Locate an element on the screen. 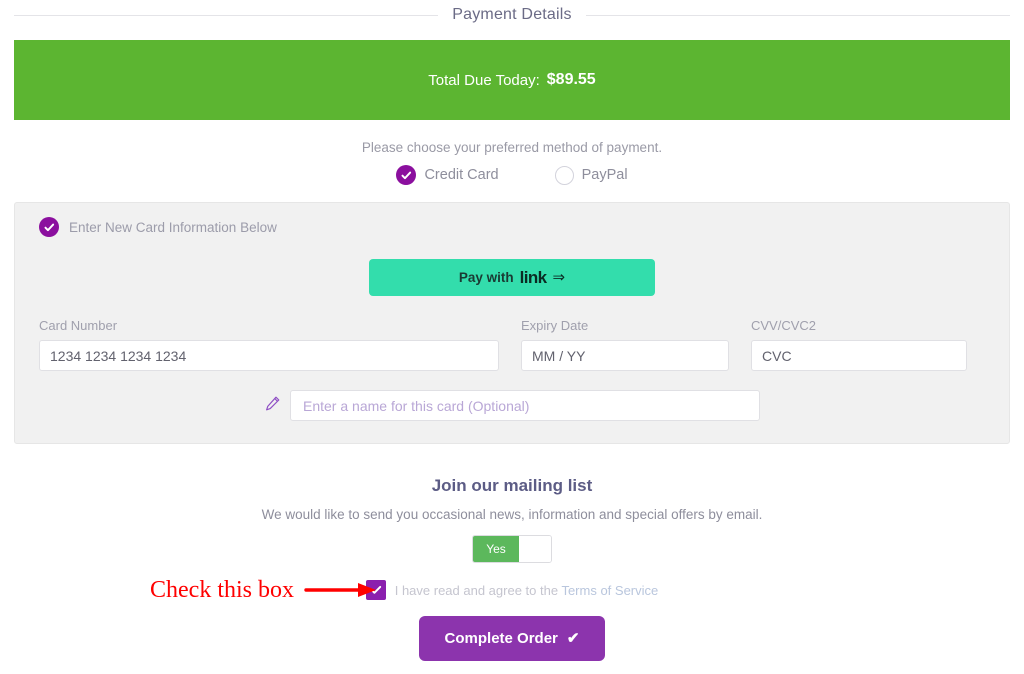 The height and width of the screenshot is (674, 1024). cvc-field-group: CVV/CVC2 is located at coordinates (859, 344).